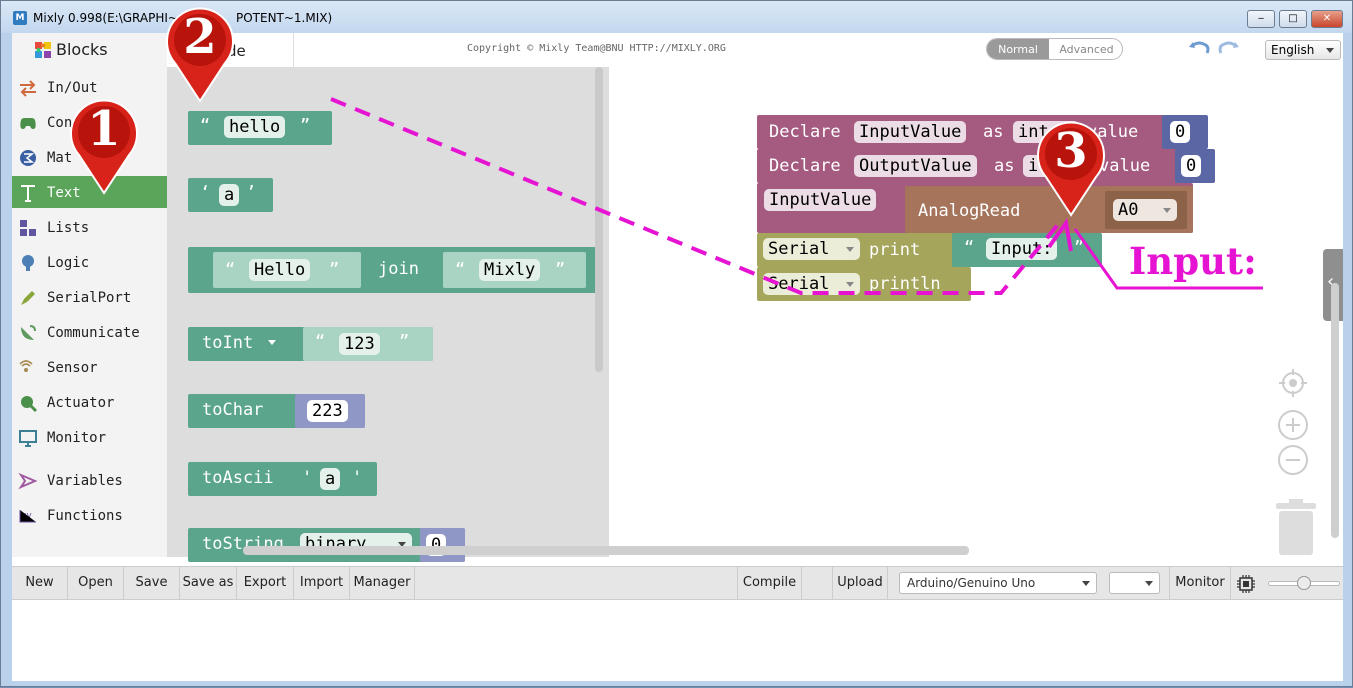 The width and height of the screenshot is (1353, 688). What do you see at coordinates (255, 127) in the screenshot?
I see `text-value: hello` at bounding box center [255, 127].